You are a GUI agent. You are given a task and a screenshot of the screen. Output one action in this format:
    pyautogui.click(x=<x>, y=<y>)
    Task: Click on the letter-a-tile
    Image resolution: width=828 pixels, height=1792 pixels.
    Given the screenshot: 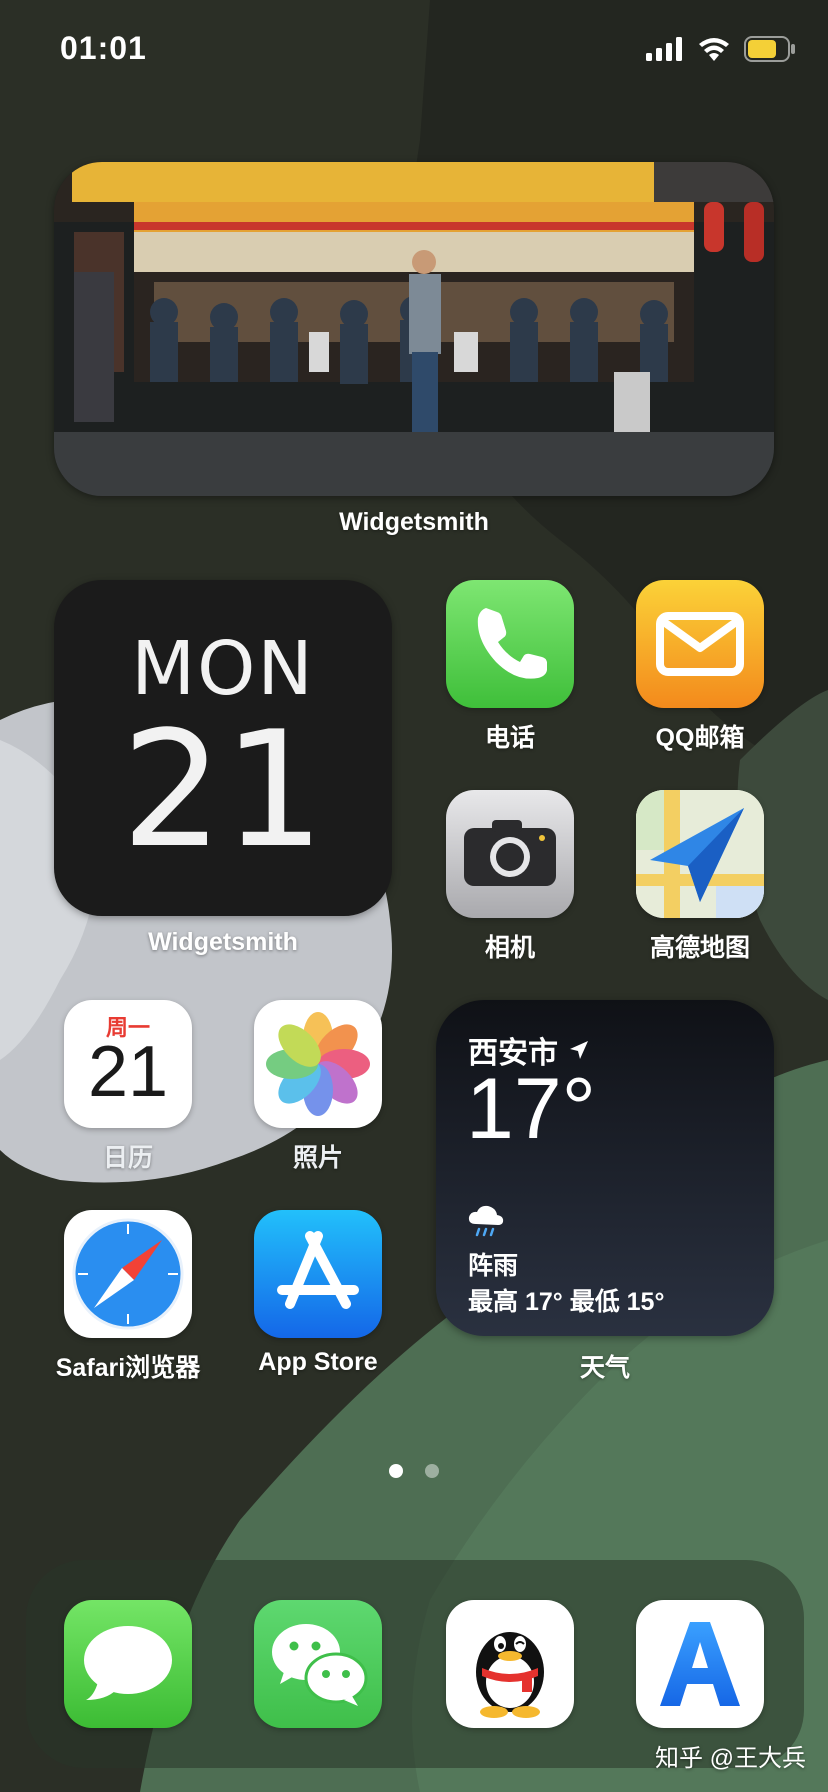 What is the action you would take?
    pyautogui.click(x=700, y=1664)
    